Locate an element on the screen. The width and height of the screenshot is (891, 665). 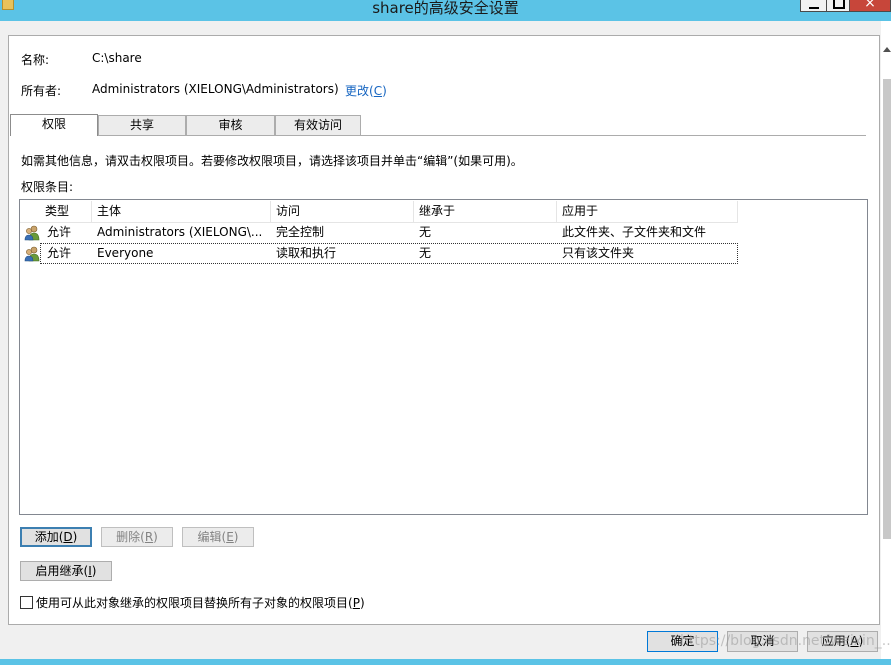
cell-applies: 只有该文件夹 is located at coordinates (598, 253).